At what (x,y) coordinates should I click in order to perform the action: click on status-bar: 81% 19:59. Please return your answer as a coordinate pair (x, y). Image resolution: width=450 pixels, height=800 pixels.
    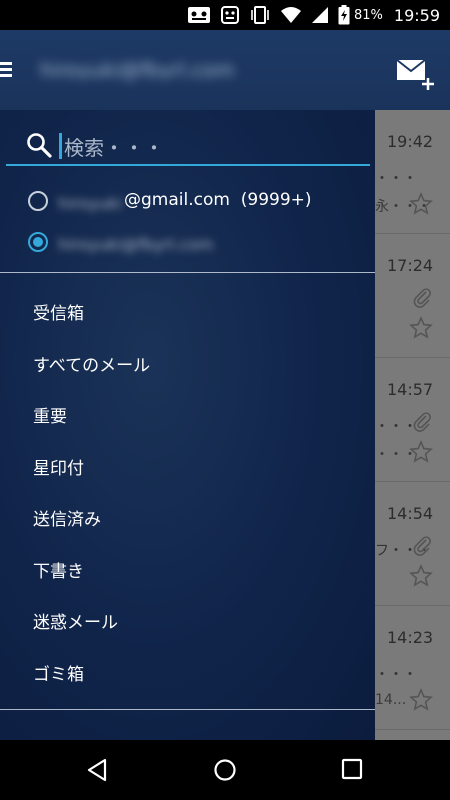
    Looking at the image, I should click on (225, 15).